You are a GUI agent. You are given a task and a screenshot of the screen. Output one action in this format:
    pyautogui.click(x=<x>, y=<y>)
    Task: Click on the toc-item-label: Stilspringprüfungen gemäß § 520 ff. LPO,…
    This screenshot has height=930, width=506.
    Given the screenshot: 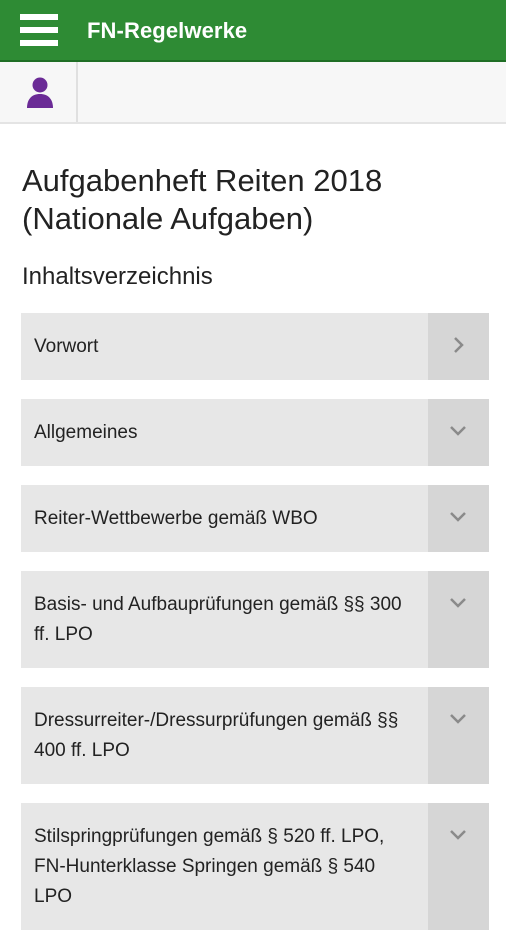 What is the action you would take?
    pyautogui.click(x=209, y=866)
    